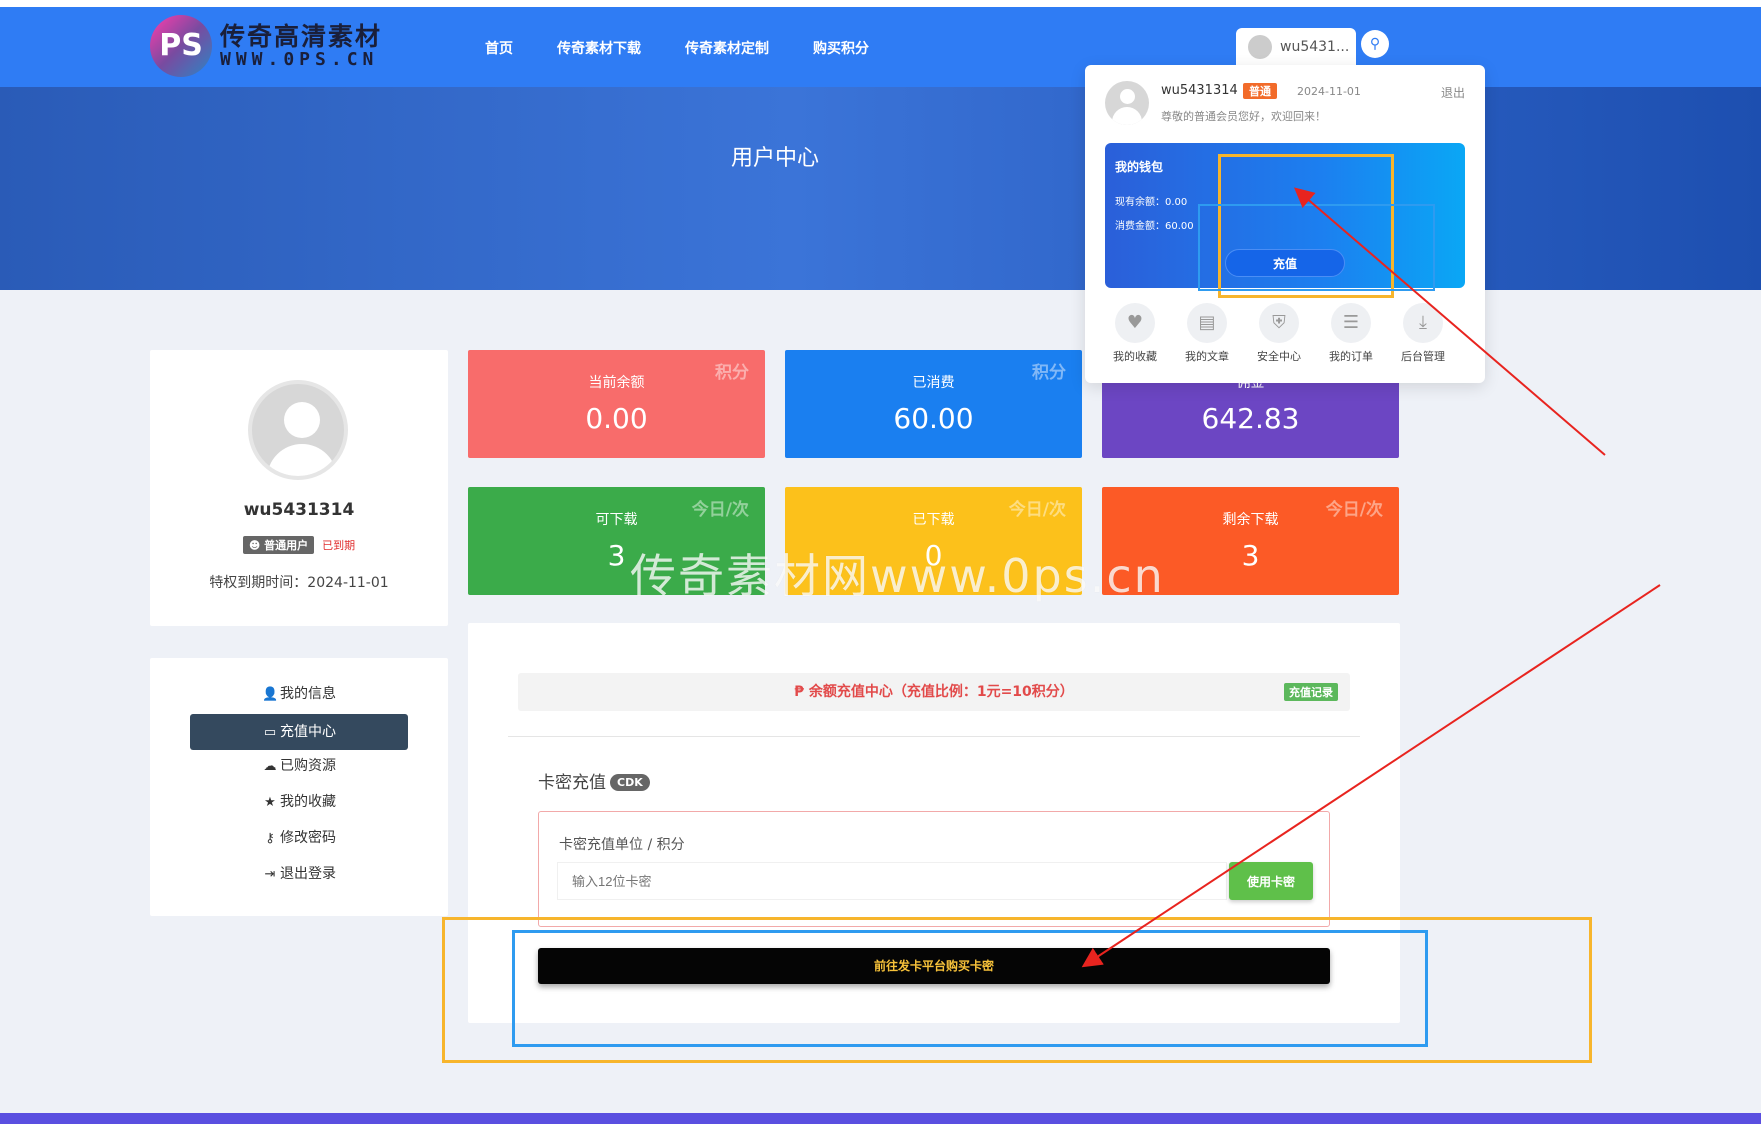 The image size is (1761, 1124). I want to click on annotation-arrow-wallet, so click(1449, 321).